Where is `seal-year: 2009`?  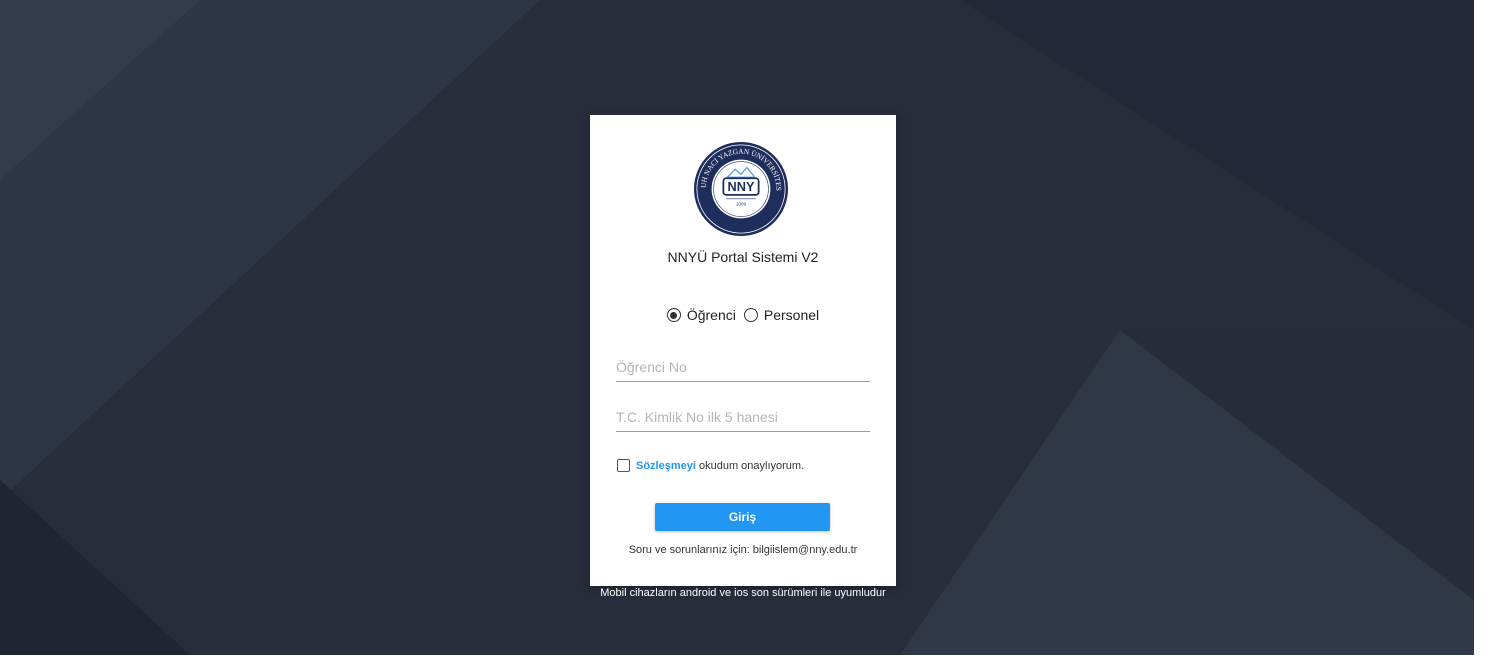
seal-year: 2009 is located at coordinates (741, 204).